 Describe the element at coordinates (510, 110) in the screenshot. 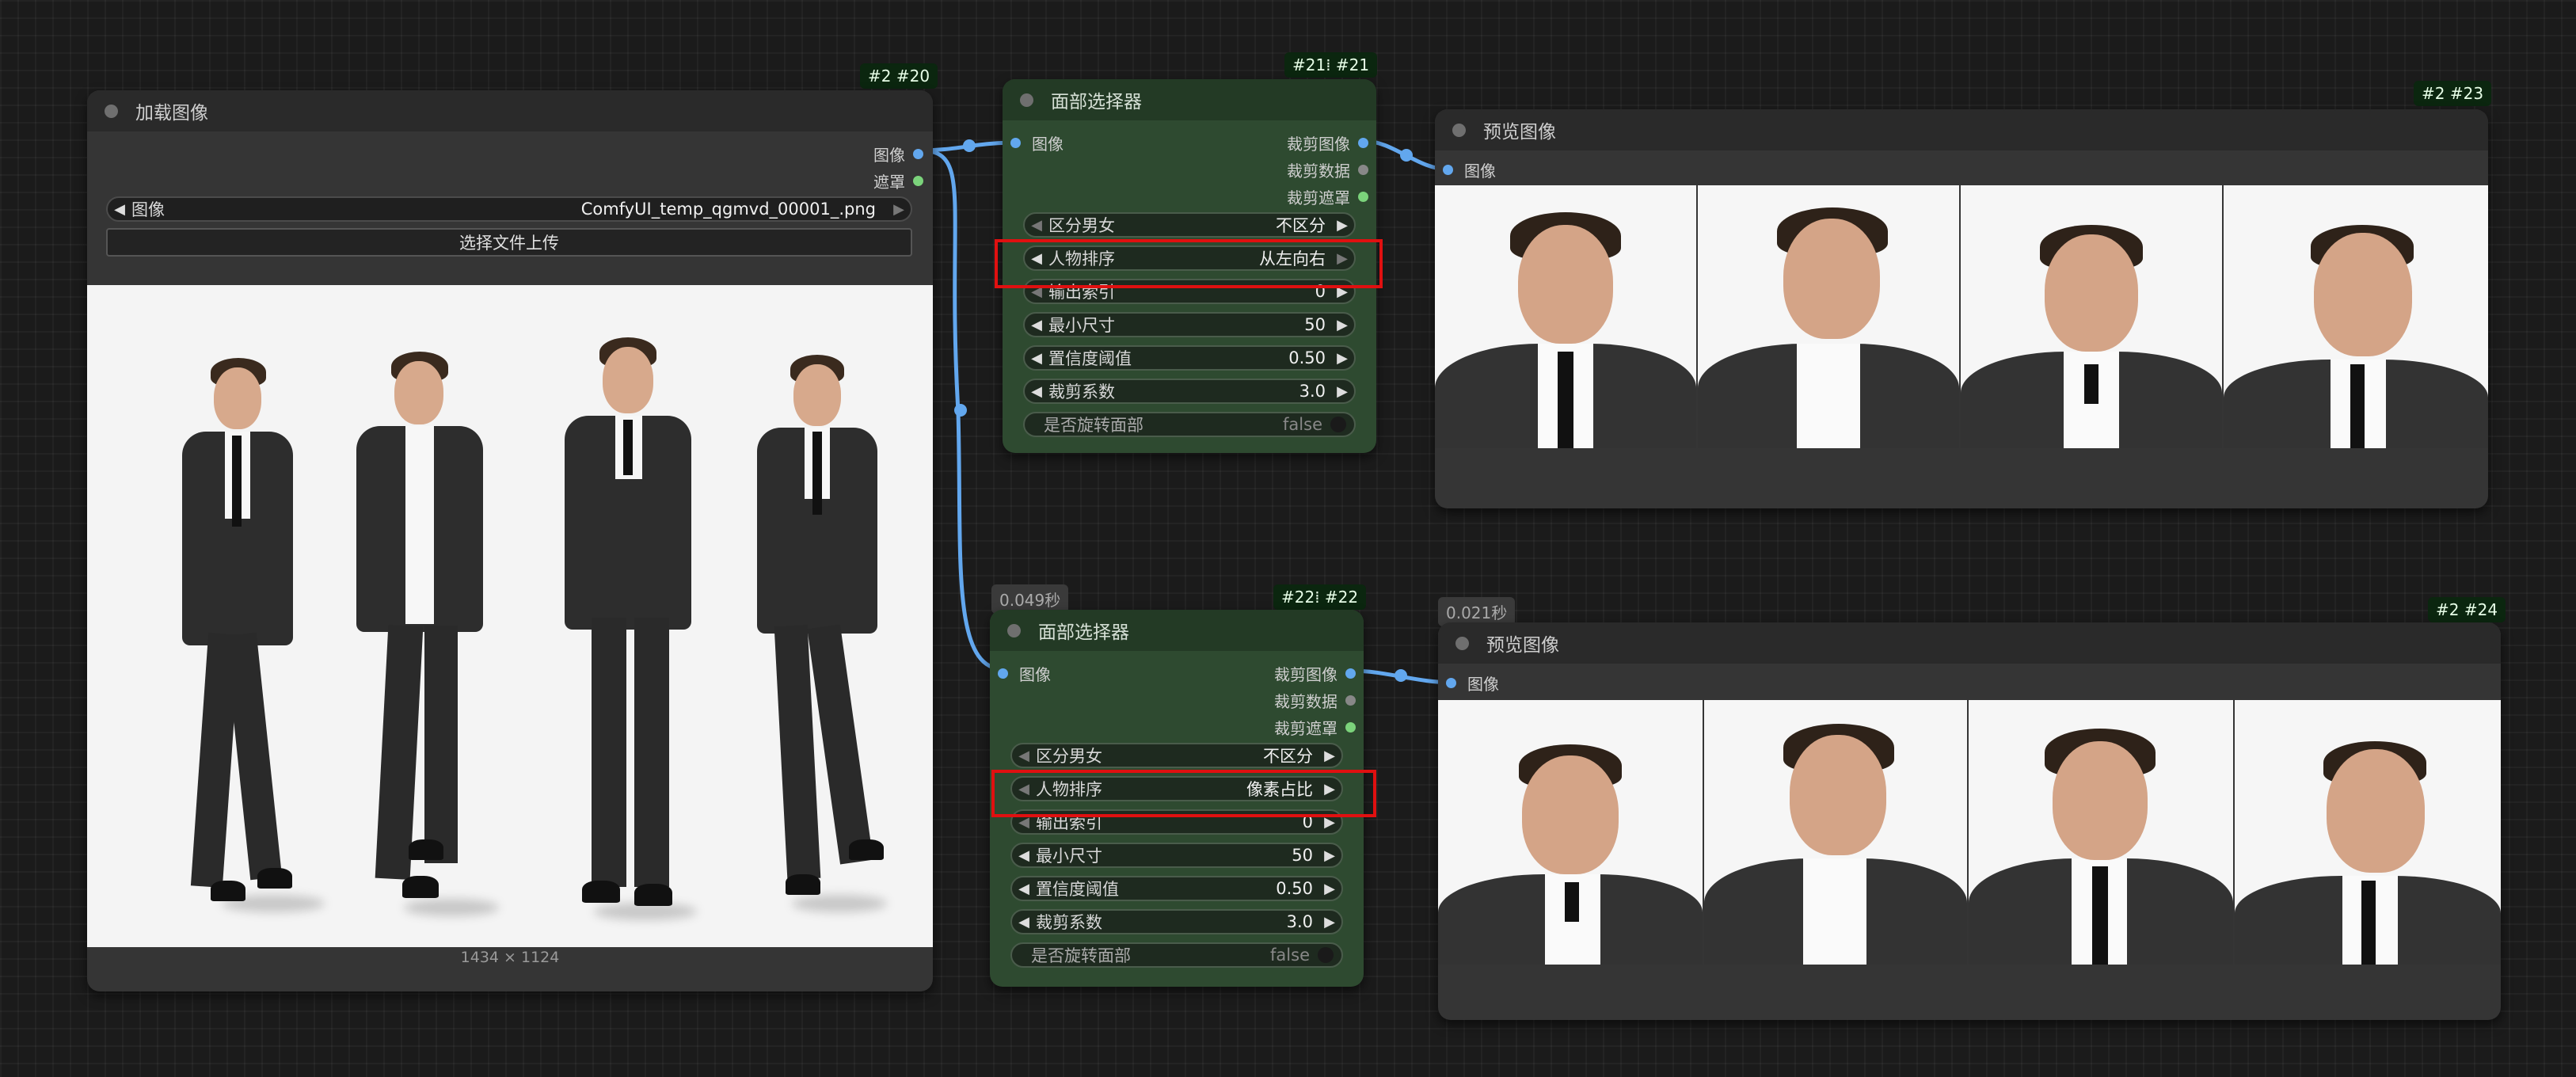

I see `node-title-bar: 加载图像` at that location.